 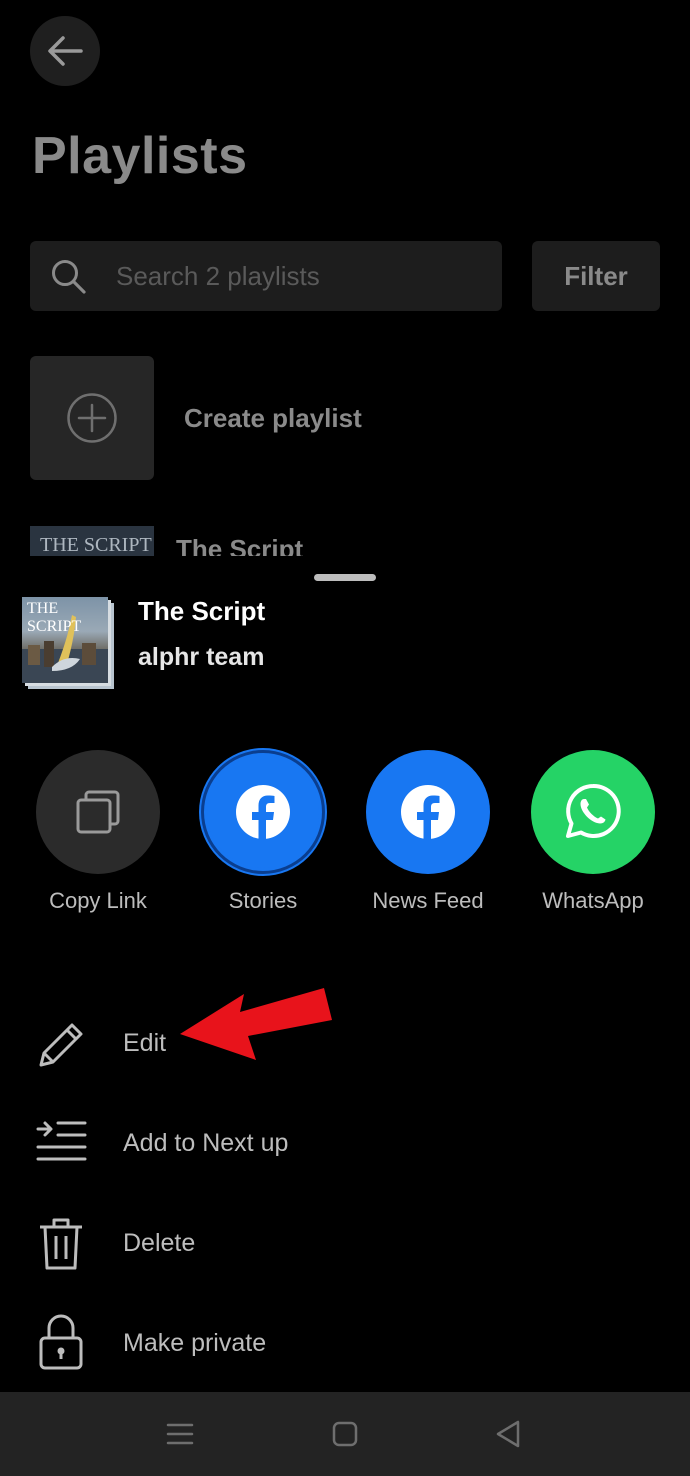 I want to click on sheet-playlist-title: The Script, so click(x=202, y=611).